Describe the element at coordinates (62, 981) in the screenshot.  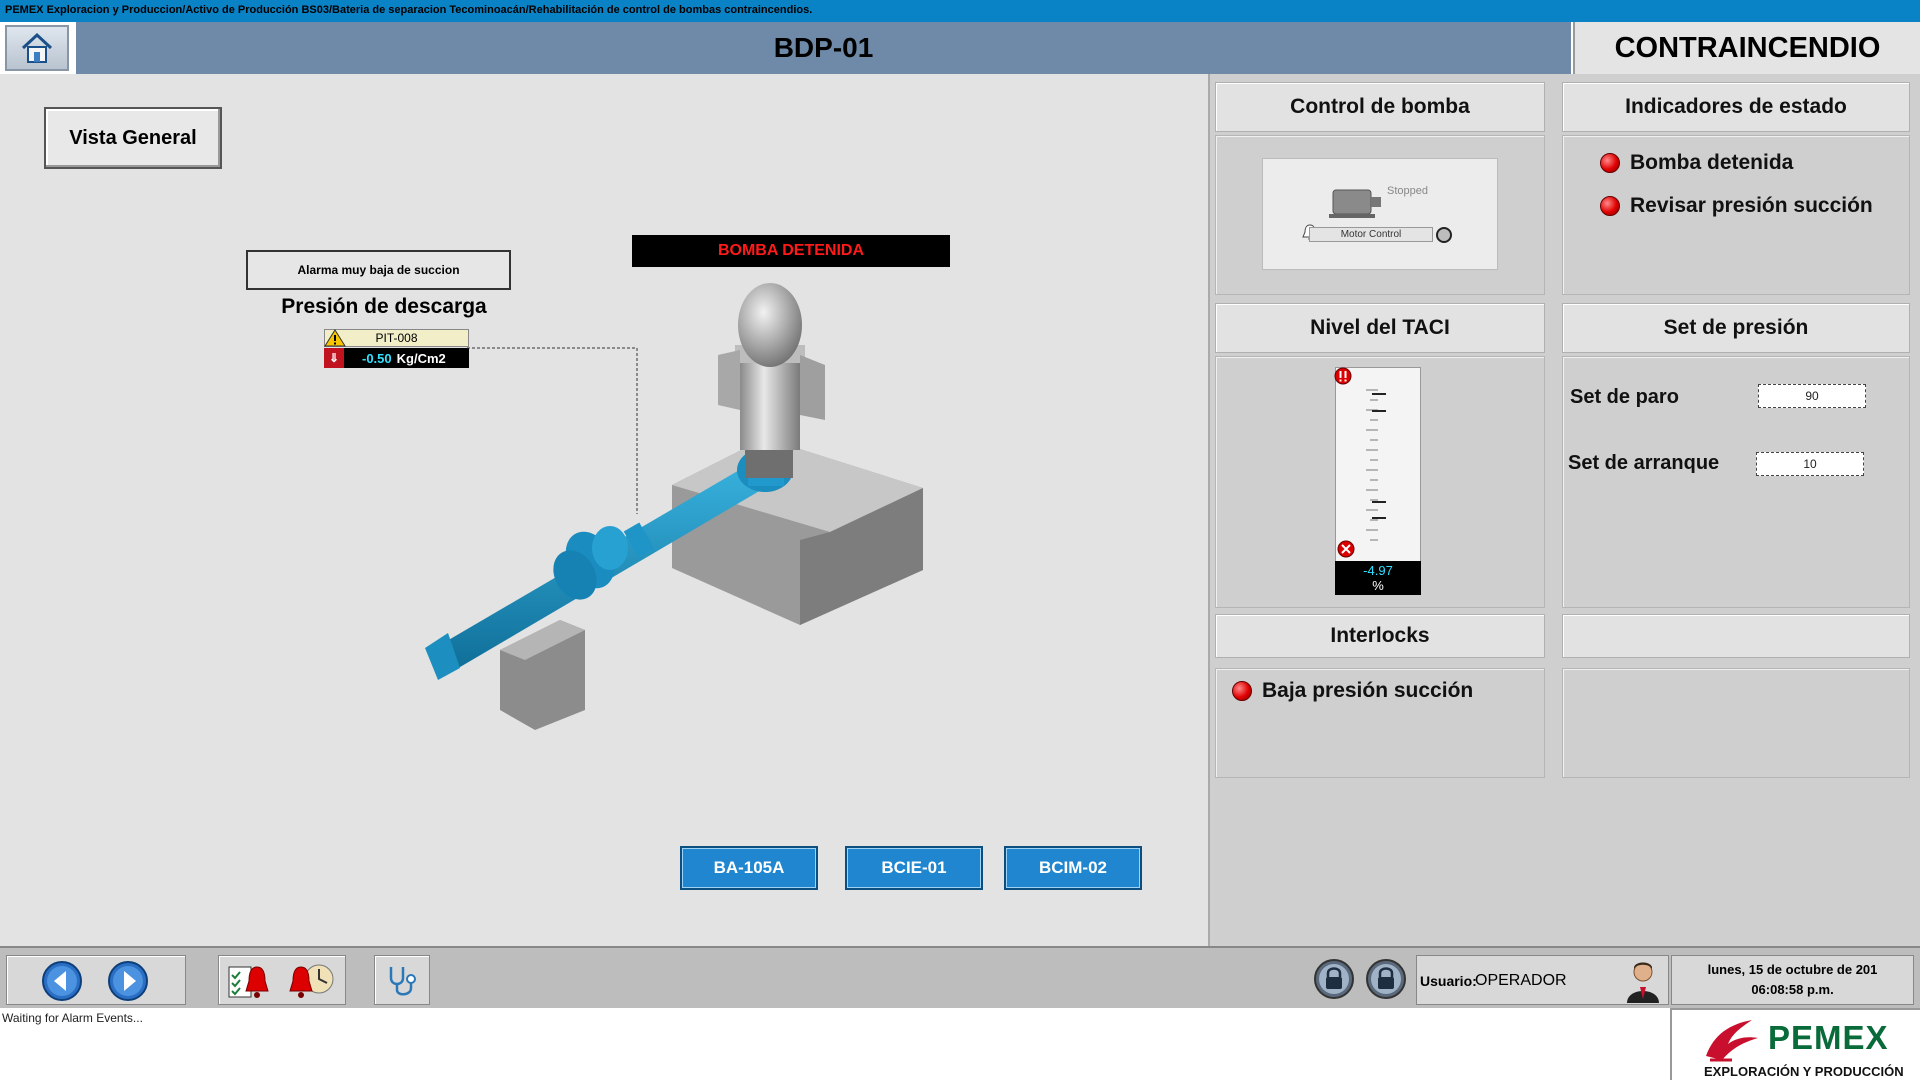
I see `back-arrow-icon` at that location.